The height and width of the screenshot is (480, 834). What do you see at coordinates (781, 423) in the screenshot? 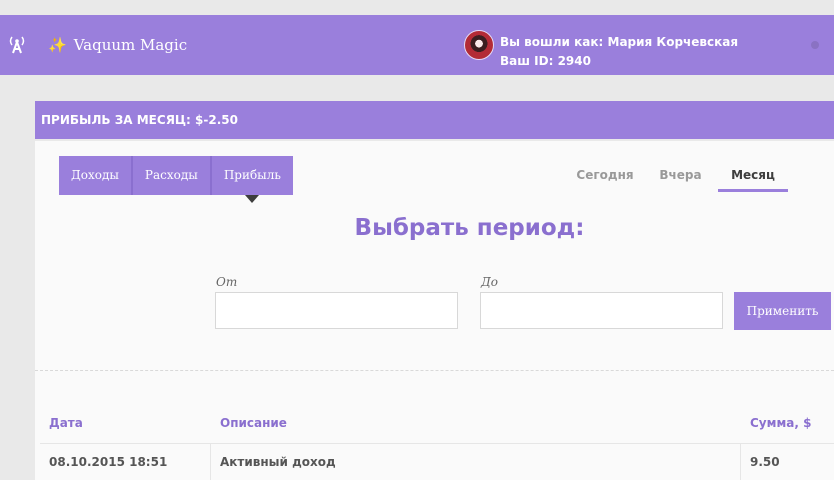
I see `column-amount: Сумма, $` at bounding box center [781, 423].